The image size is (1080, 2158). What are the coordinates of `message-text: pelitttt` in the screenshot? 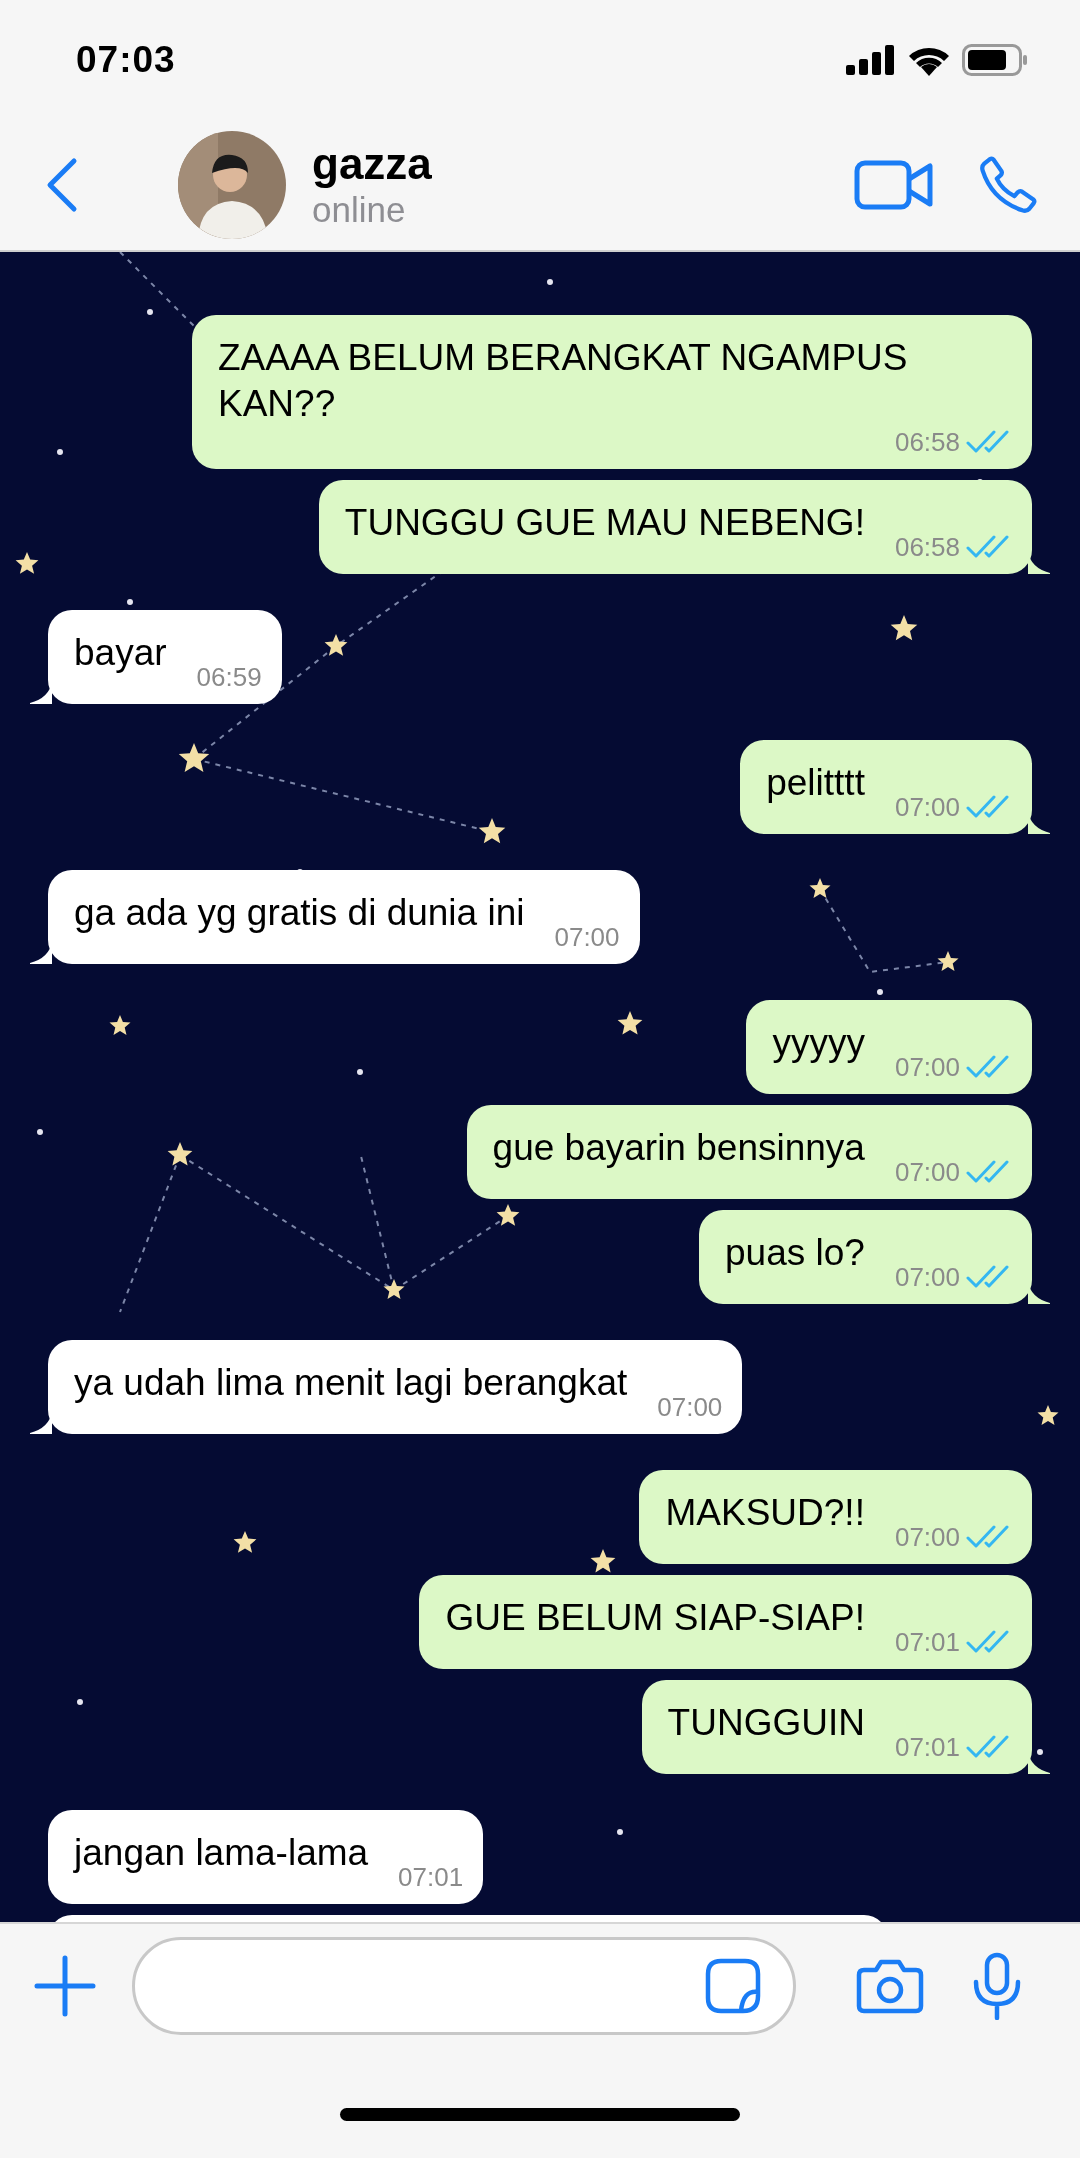 It's located at (815, 783).